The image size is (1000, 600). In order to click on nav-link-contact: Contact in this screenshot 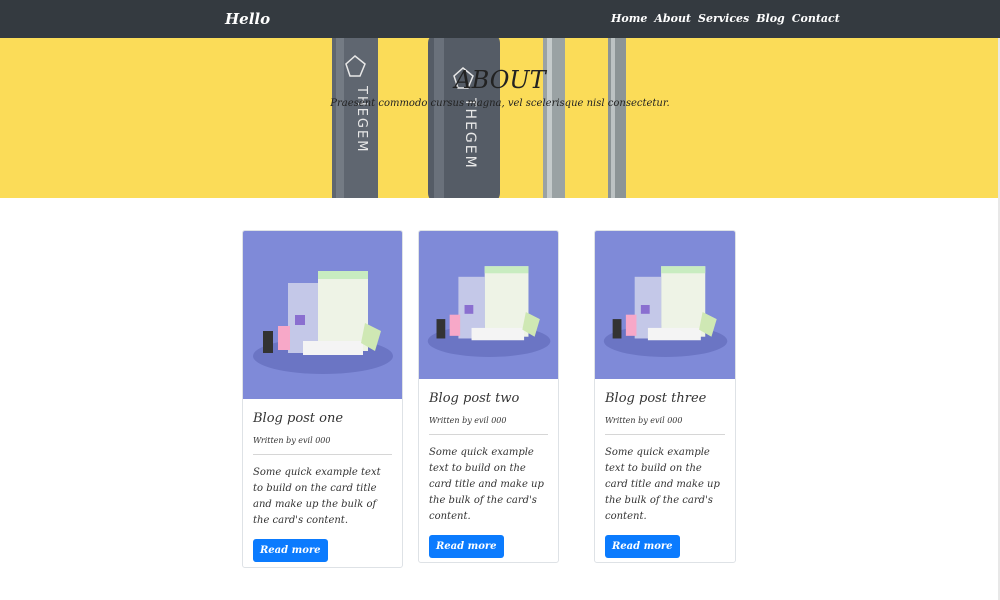, I will do `click(816, 18)`.